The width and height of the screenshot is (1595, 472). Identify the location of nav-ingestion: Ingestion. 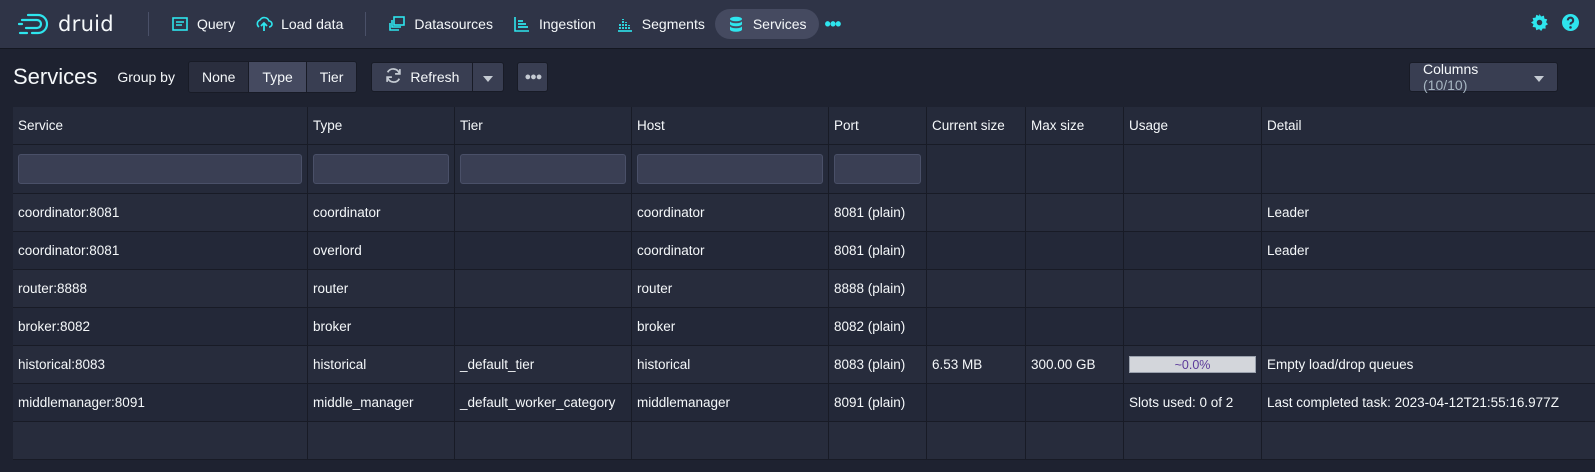
(554, 24).